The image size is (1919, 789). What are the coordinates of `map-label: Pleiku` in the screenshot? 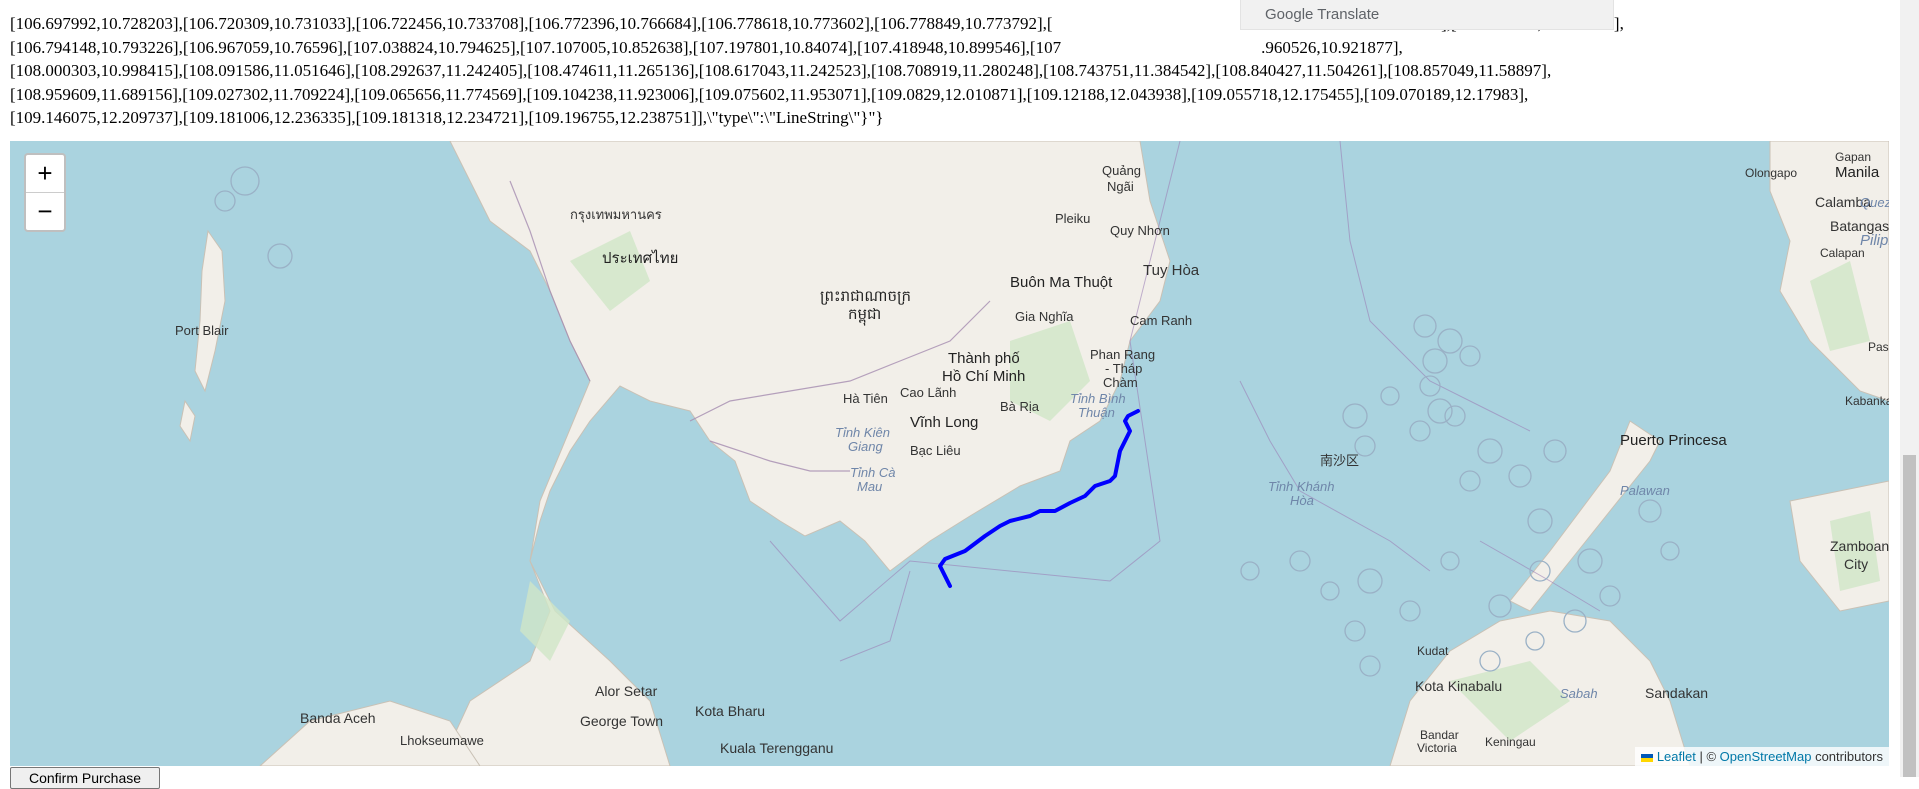 It's located at (1072, 218).